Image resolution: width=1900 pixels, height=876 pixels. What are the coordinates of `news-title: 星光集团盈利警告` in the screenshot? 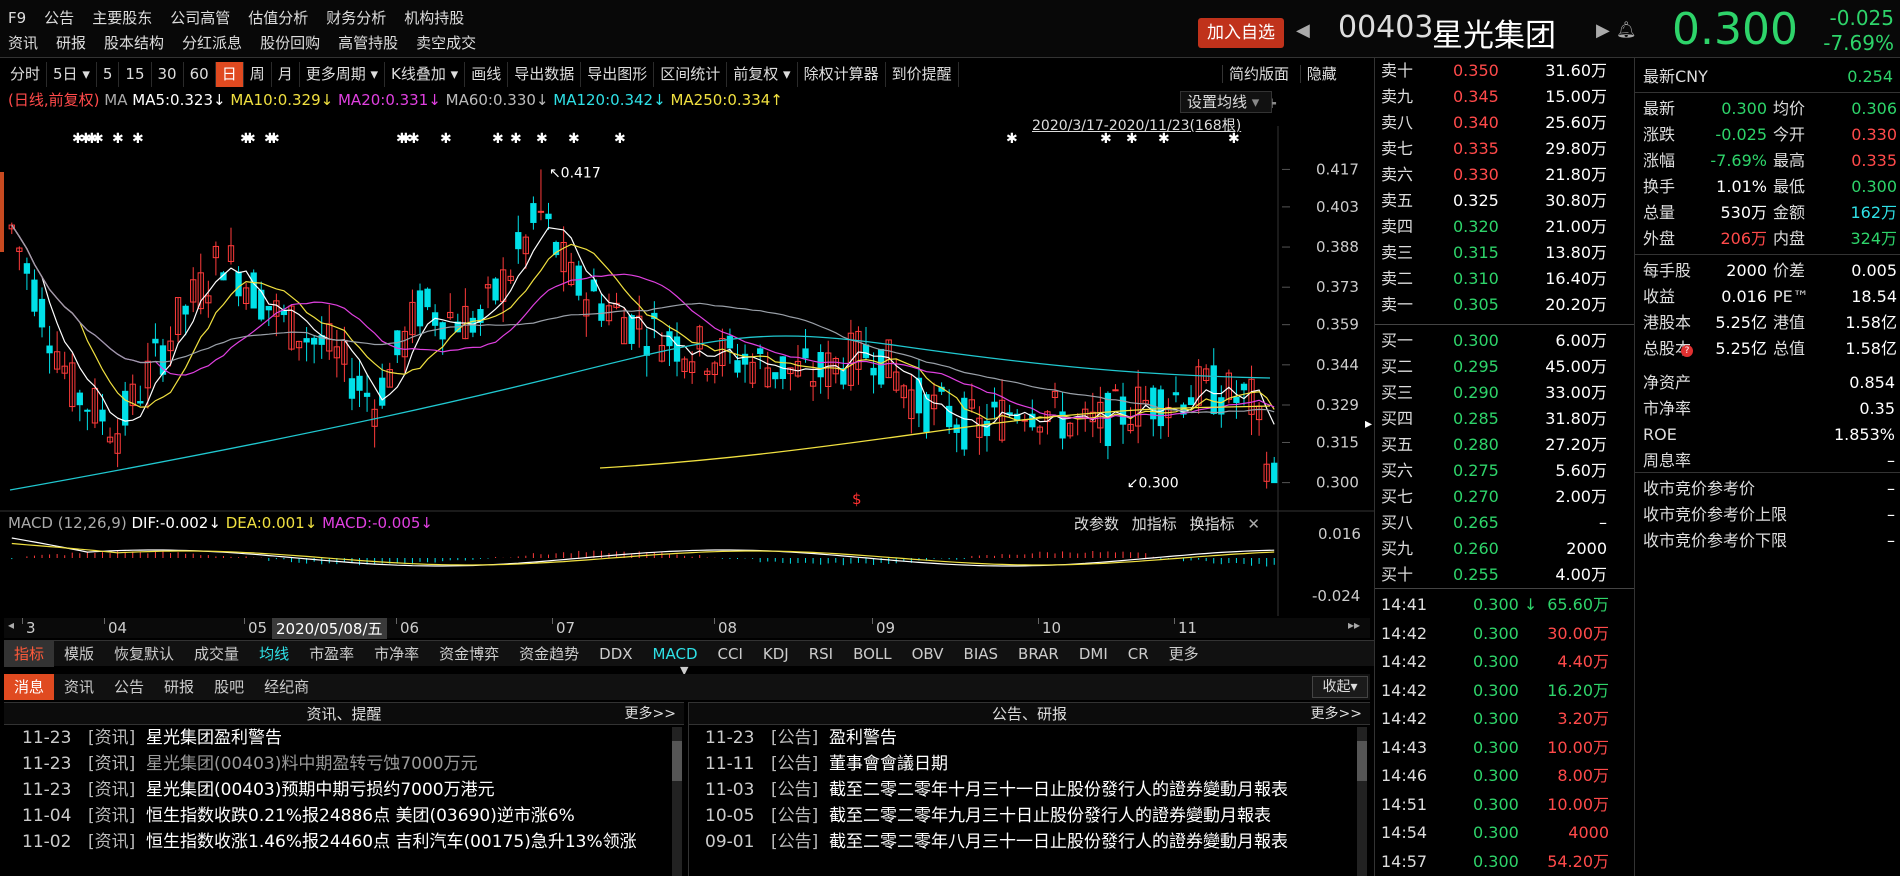 It's located at (214, 738).